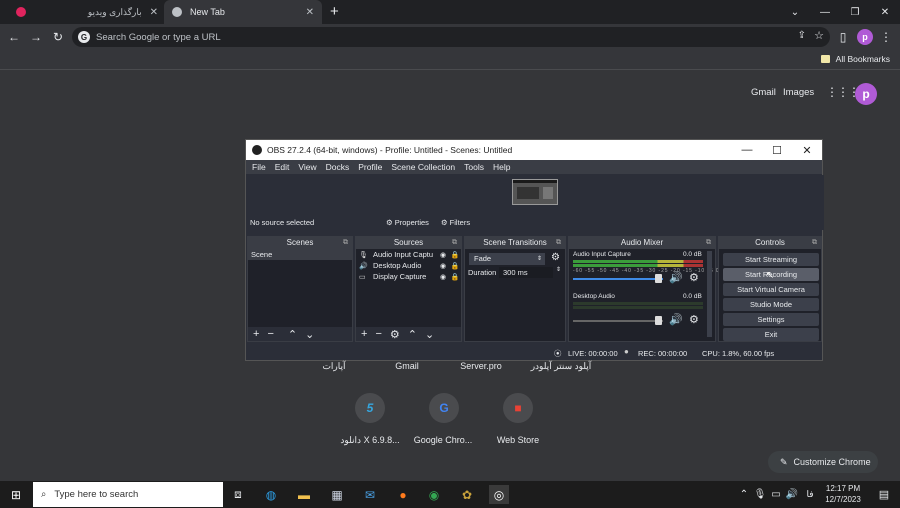 This screenshot has width=900, height=508. I want to click on menu-file: File, so click(259, 167).